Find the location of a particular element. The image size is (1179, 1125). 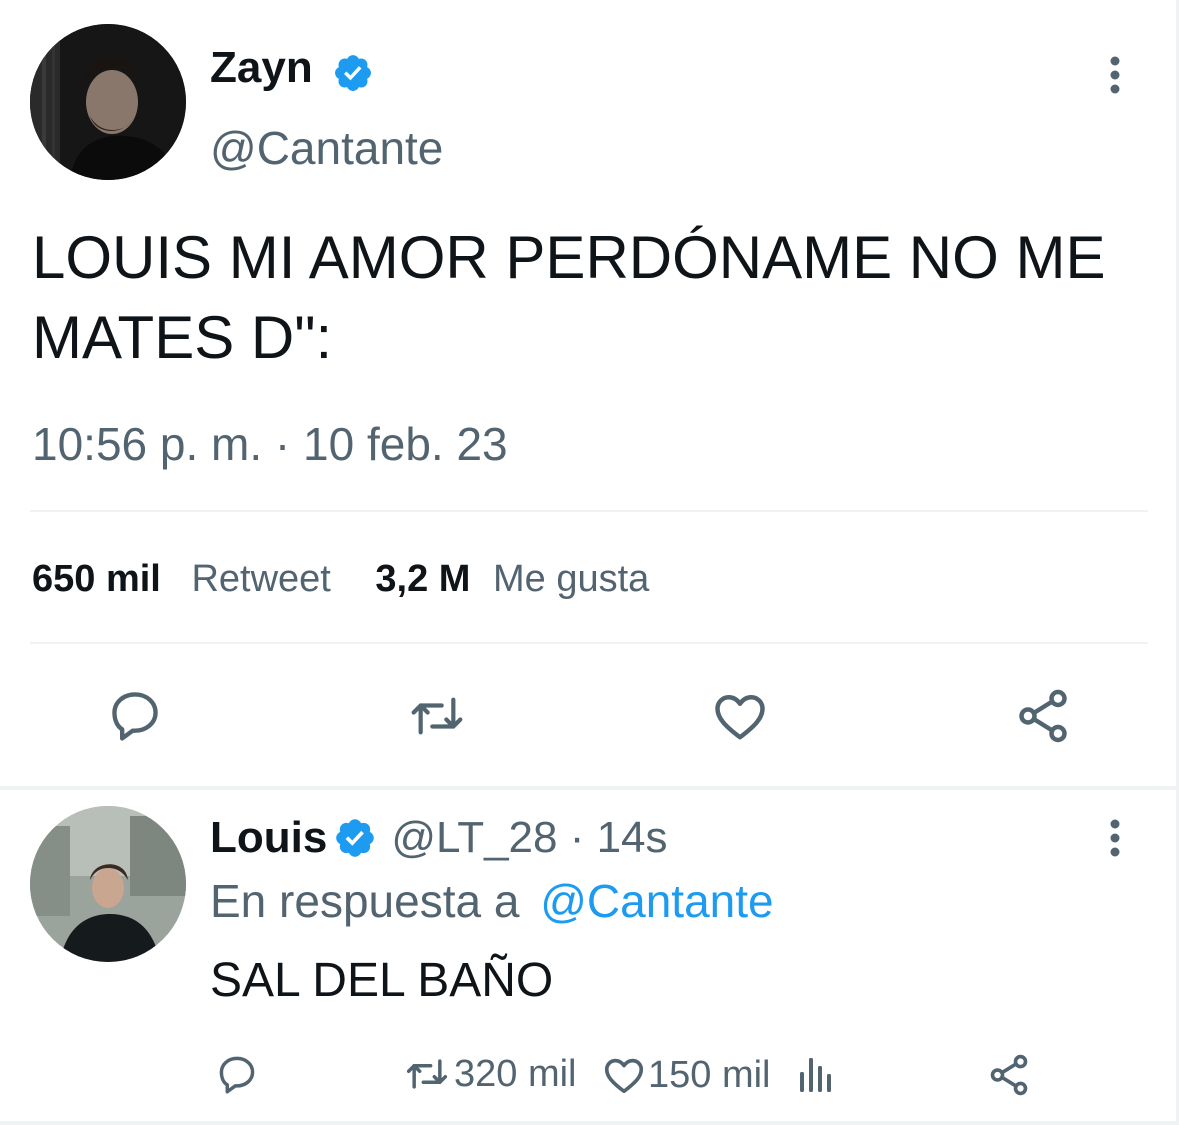

reply-retweet-icon is located at coordinates (427, 1074).